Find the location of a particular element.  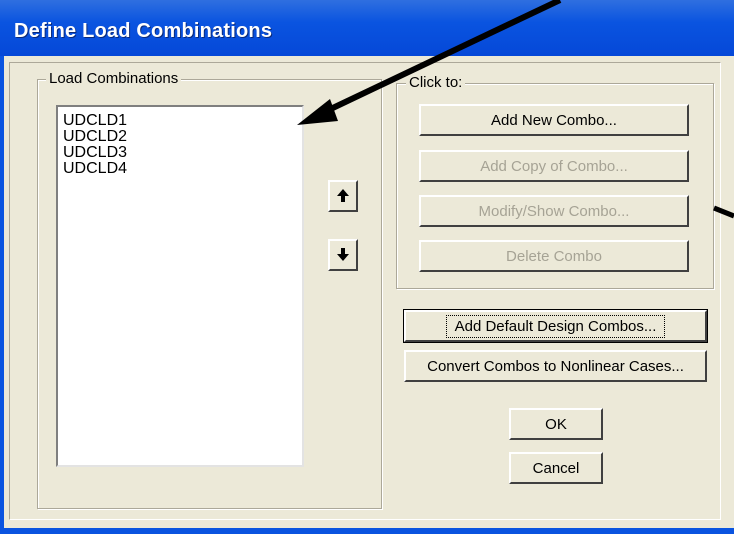

title-bar: Define Load Combinations is located at coordinates (367, 28).